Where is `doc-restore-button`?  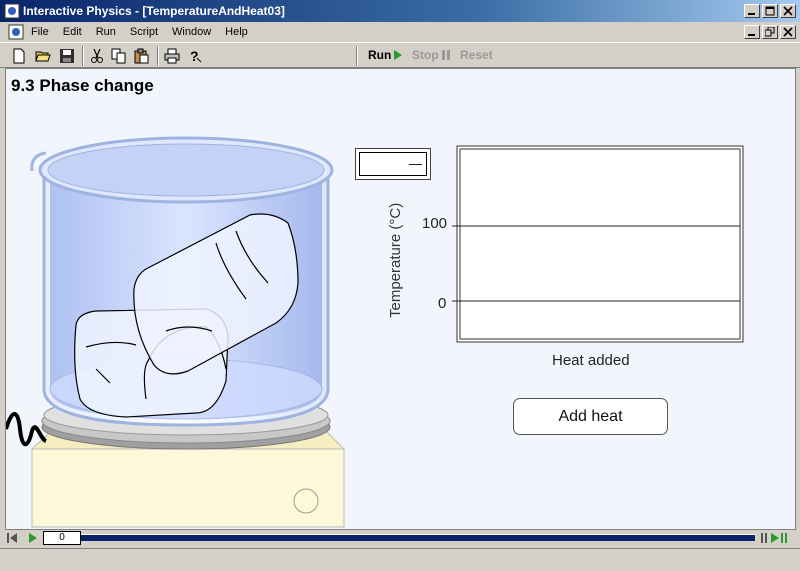
doc-restore-button is located at coordinates (770, 32).